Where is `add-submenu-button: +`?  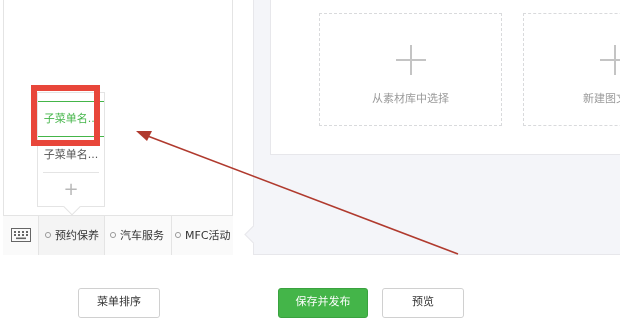 add-submenu-button: + is located at coordinates (71, 190).